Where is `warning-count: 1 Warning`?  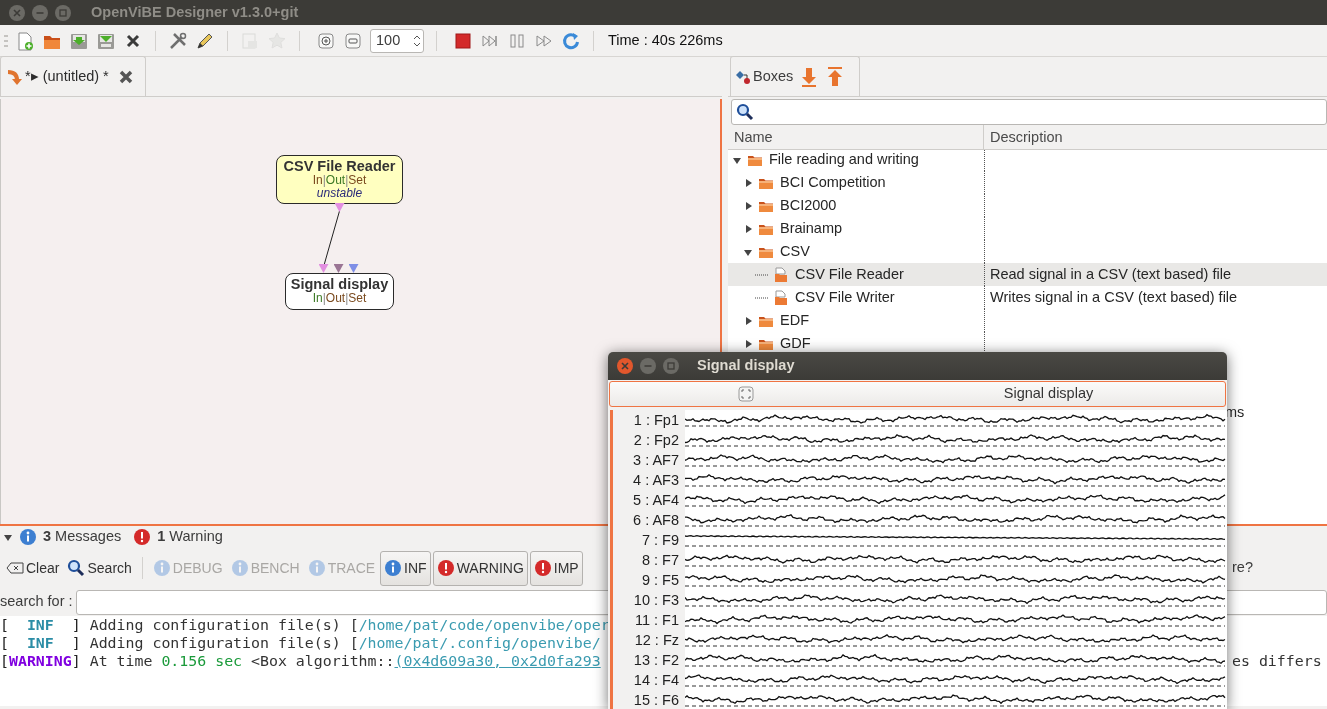 warning-count: 1 Warning is located at coordinates (190, 537).